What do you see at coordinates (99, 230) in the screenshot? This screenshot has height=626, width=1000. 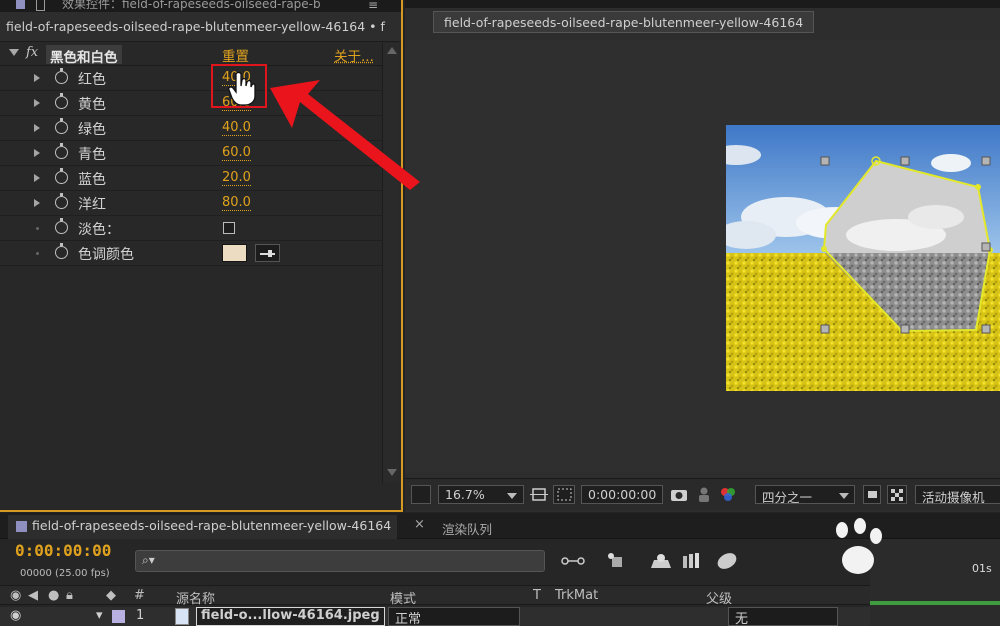 I see `property-label: 淡色：` at bounding box center [99, 230].